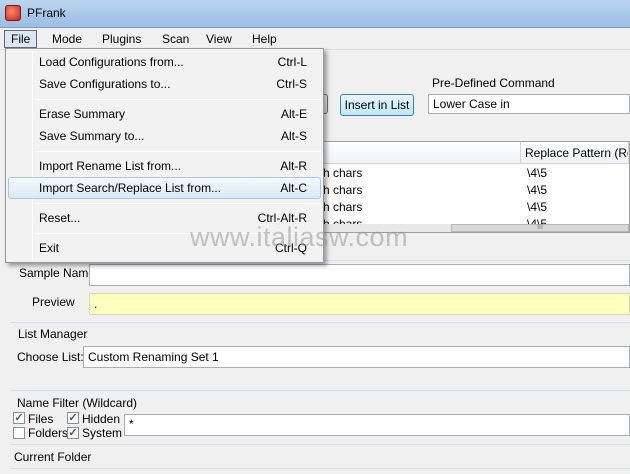 The image size is (630, 474). Describe the element at coordinates (315, 39) in the screenshot. I see `menu-bar: File Mode Plugins Scan View Help` at that location.